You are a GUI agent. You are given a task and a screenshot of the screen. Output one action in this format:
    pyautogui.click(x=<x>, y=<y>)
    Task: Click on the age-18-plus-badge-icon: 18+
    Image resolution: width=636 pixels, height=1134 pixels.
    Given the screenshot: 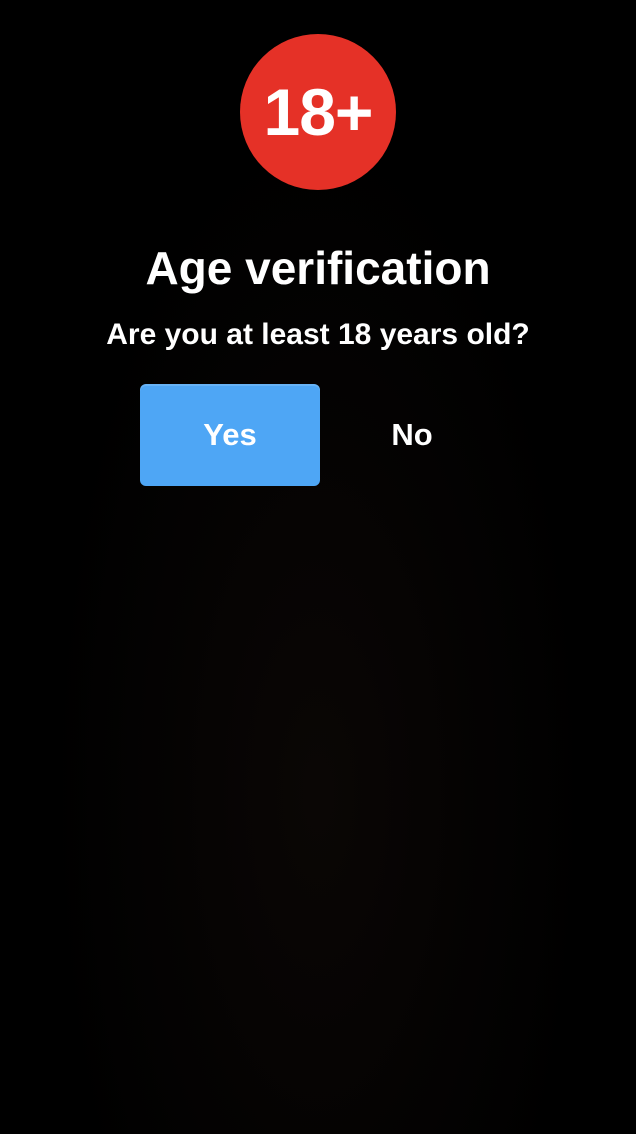 What is the action you would take?
    pyautogui.click(x=318, y=112)
    